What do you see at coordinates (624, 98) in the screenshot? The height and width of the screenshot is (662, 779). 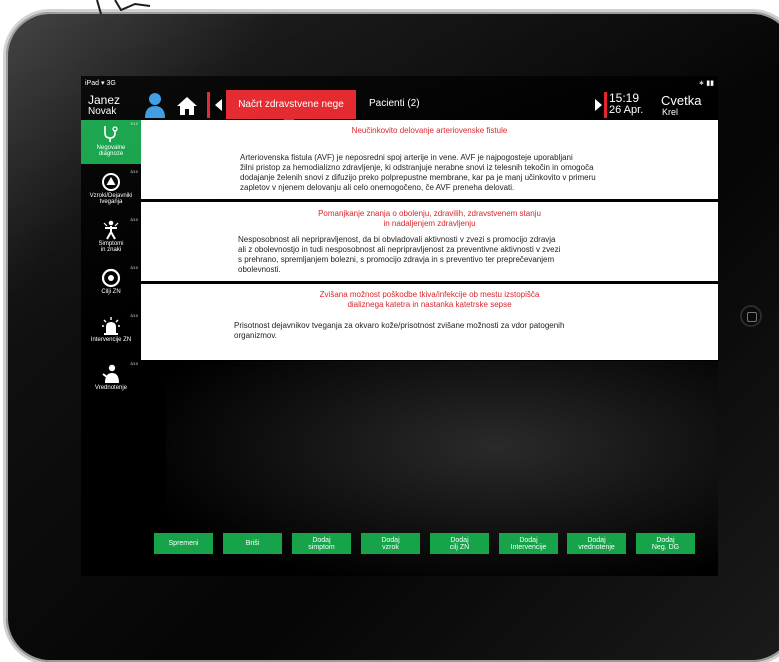 I see `clock-time: 15:19` at bounding box center [624, 98].